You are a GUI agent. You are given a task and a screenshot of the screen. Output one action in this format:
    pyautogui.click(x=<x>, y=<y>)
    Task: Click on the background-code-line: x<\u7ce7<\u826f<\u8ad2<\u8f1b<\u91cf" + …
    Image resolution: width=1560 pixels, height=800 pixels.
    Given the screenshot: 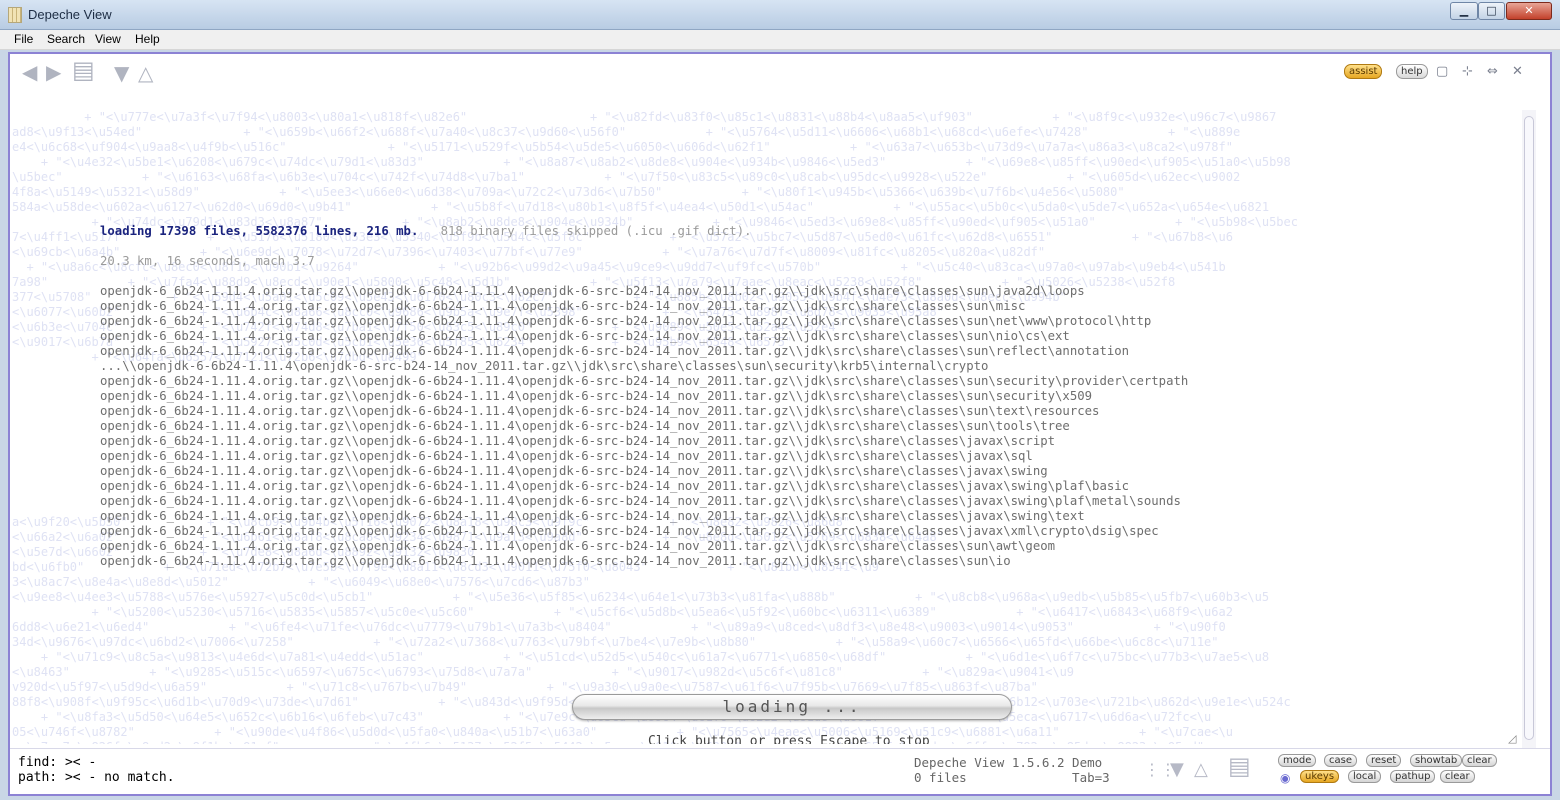 What is the action you would take?
    pyautogui.click(x=608, y=742)
    